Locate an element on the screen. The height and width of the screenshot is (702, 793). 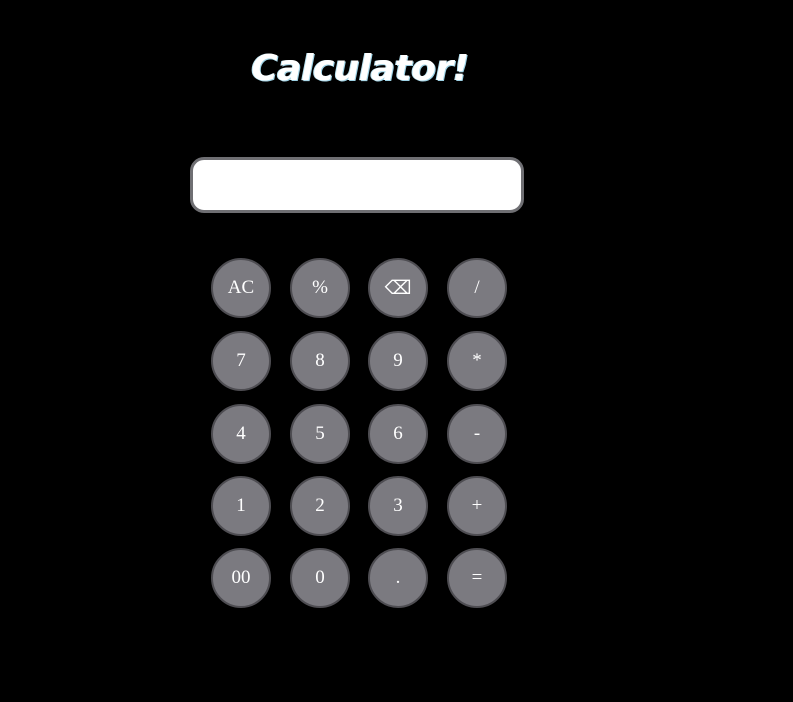
digit-0-button: 0 is located at coordinates (320, 578).